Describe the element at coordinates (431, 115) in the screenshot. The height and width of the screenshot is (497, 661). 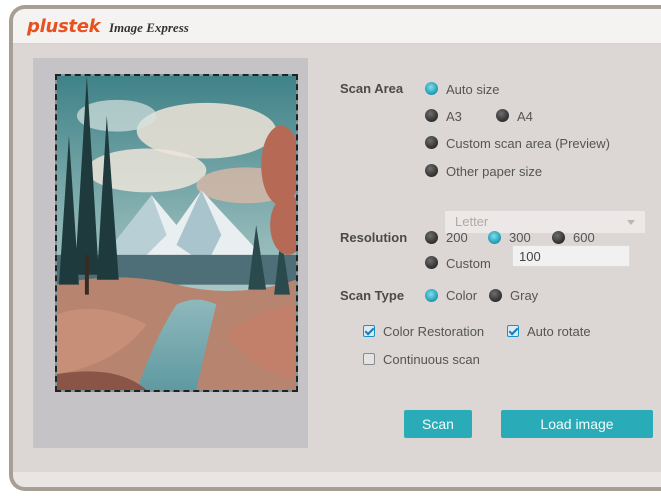
I see `a3-radio` at that location.